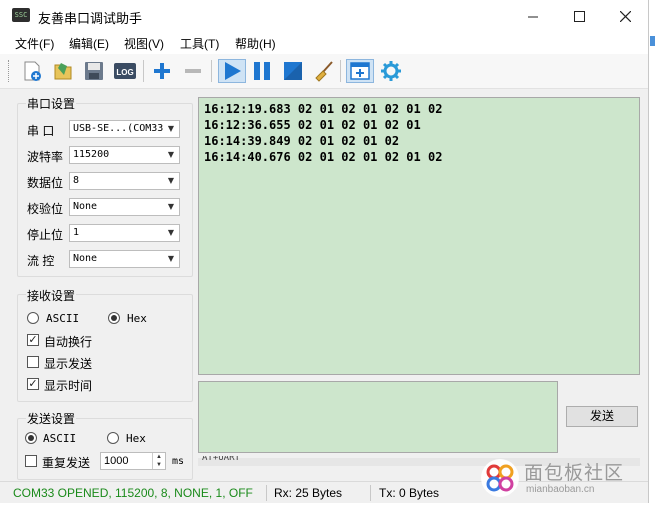 This screenshot has width=657, height=511. I want to click on databits-value: 8, so click(76, 180).